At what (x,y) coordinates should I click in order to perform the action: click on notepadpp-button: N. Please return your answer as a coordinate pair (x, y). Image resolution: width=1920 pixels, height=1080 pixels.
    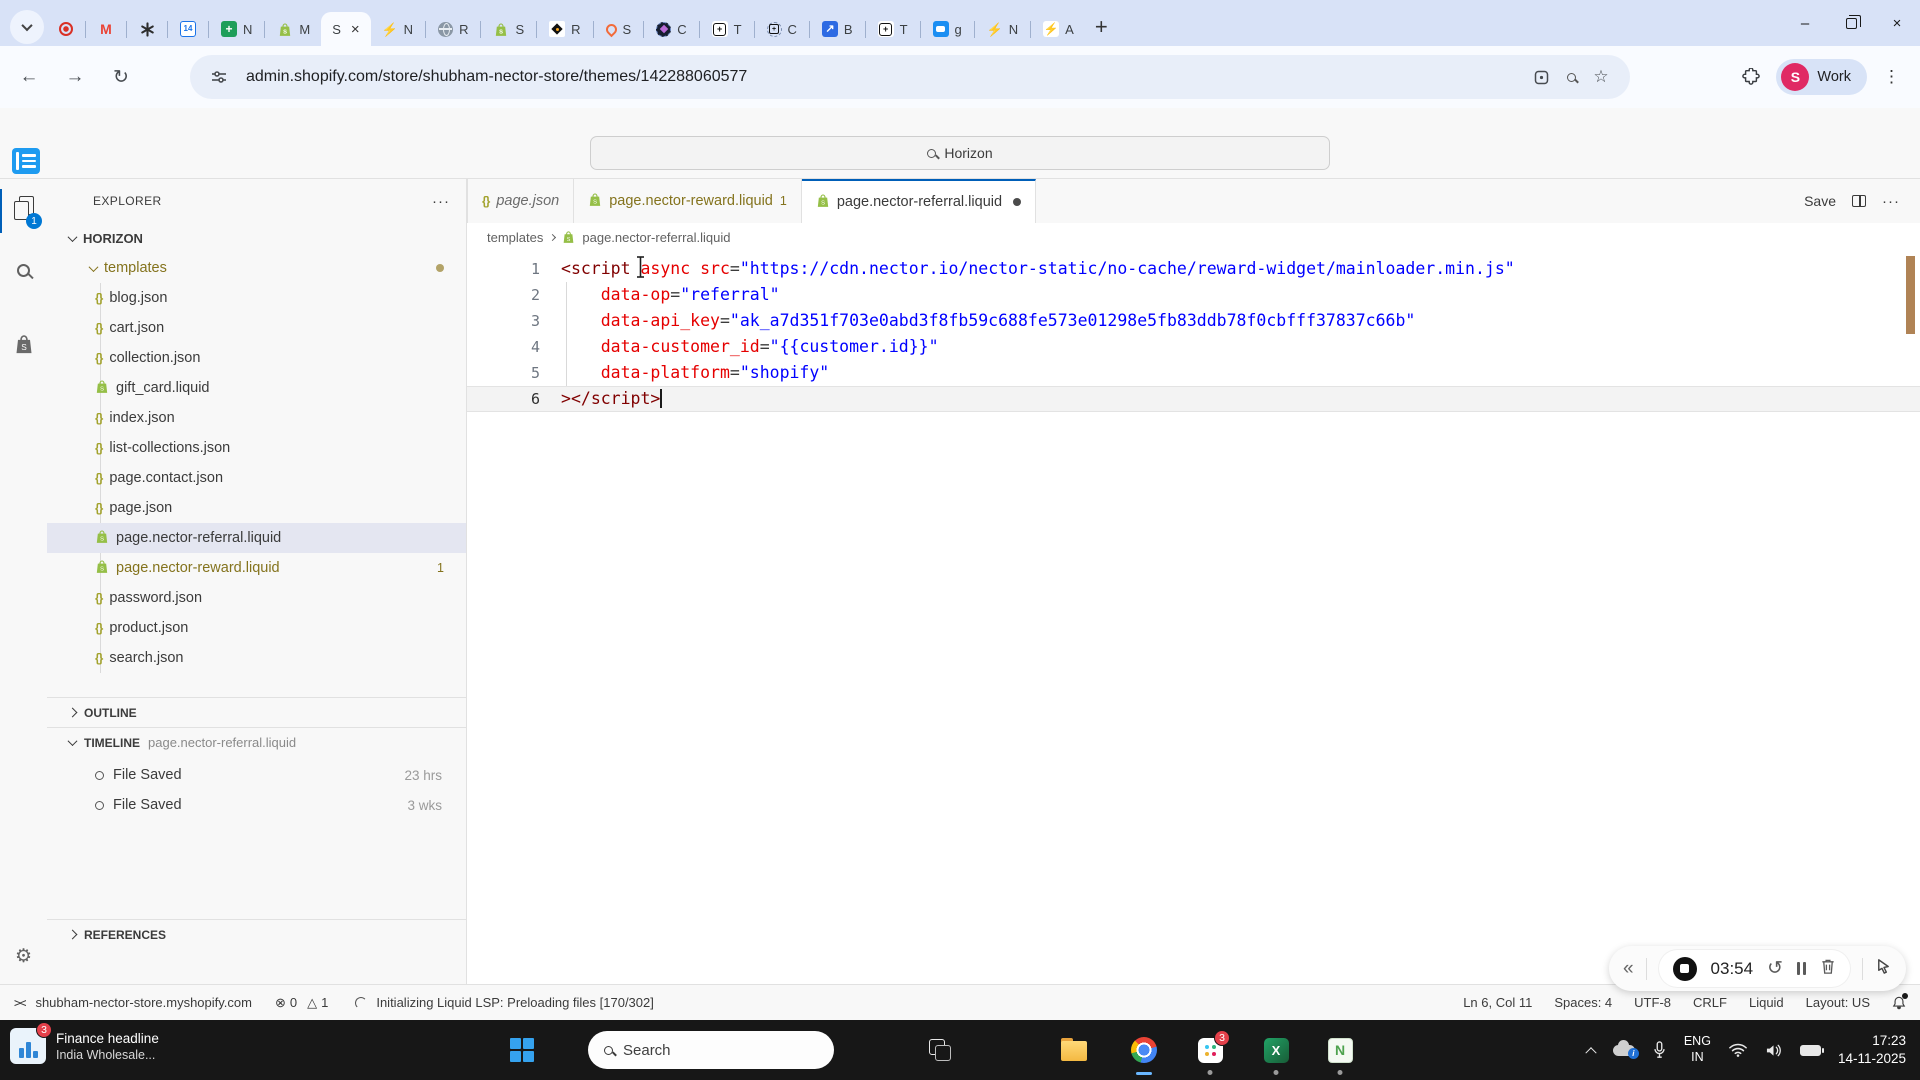
    Looking at the image, I should click on (1340, 1053).